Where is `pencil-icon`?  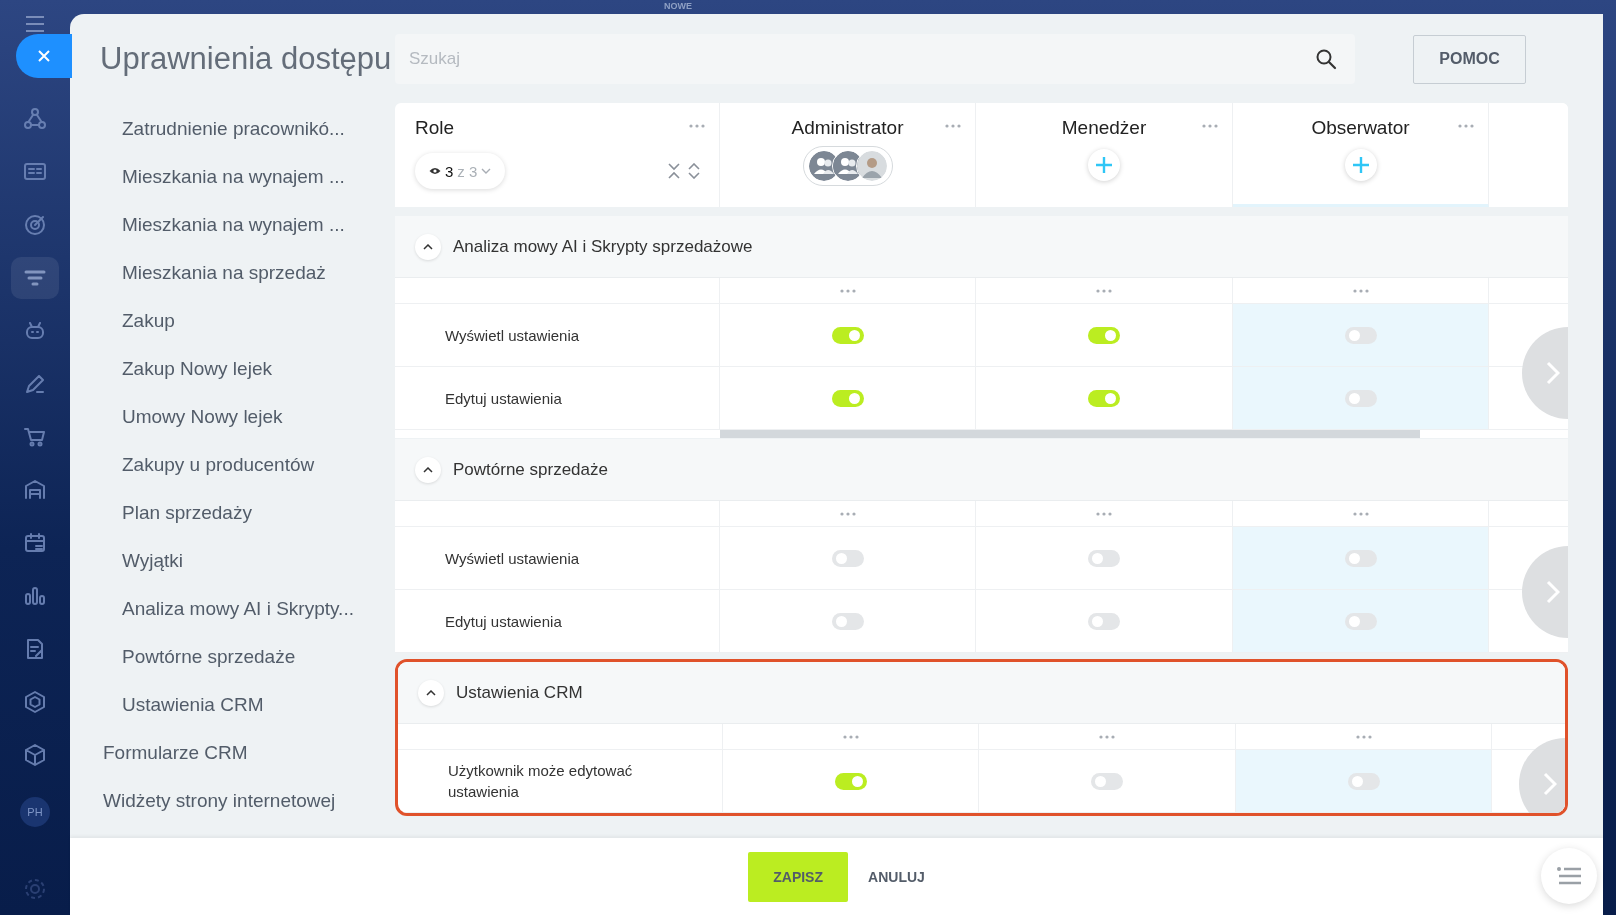
pencil-icon is located at coordinates (35, 384).